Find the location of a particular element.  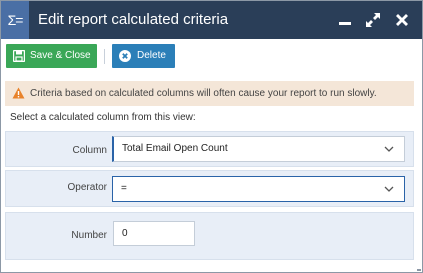

minimize-icon is located at coordinates (345, 20).